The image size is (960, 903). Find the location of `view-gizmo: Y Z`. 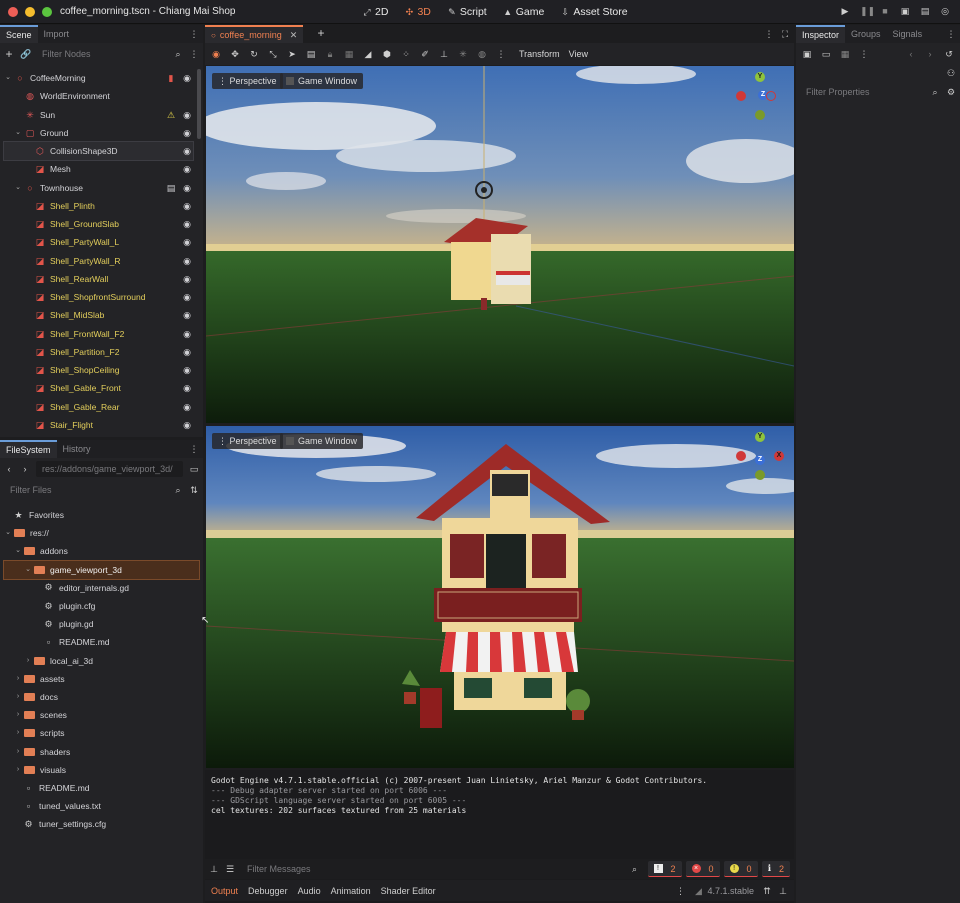

view-gizmo: Y Z is located at coordinates (760, 96).